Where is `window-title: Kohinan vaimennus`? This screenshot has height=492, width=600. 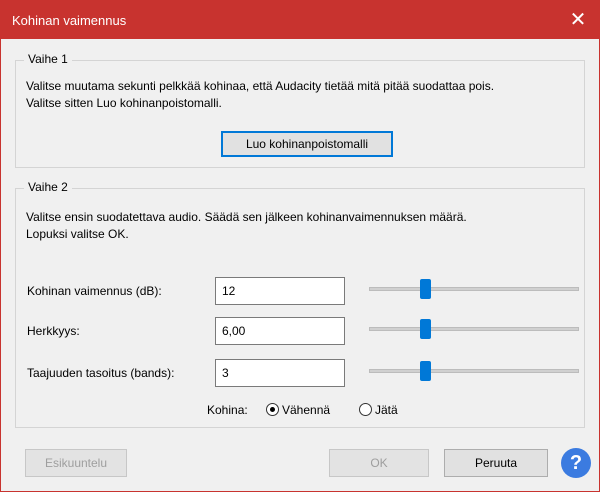
window-title: Kohinan vaimennus is located at coordinates (69, 20).